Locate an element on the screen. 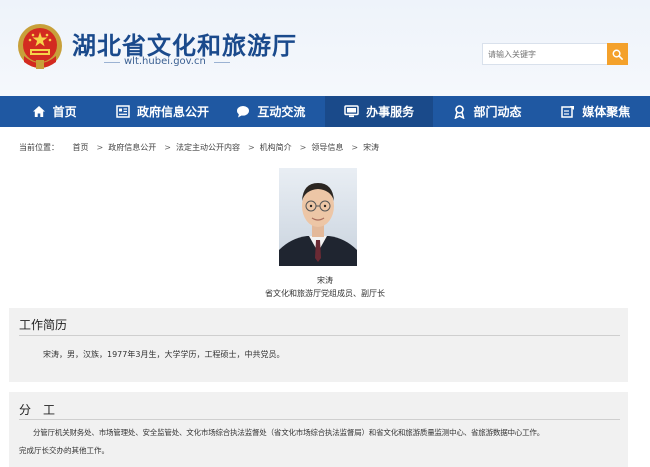 Image resolution: width=650 pixels, height=467 pixels. nav-item-label: 首页 is located at coordinates (64, 112).